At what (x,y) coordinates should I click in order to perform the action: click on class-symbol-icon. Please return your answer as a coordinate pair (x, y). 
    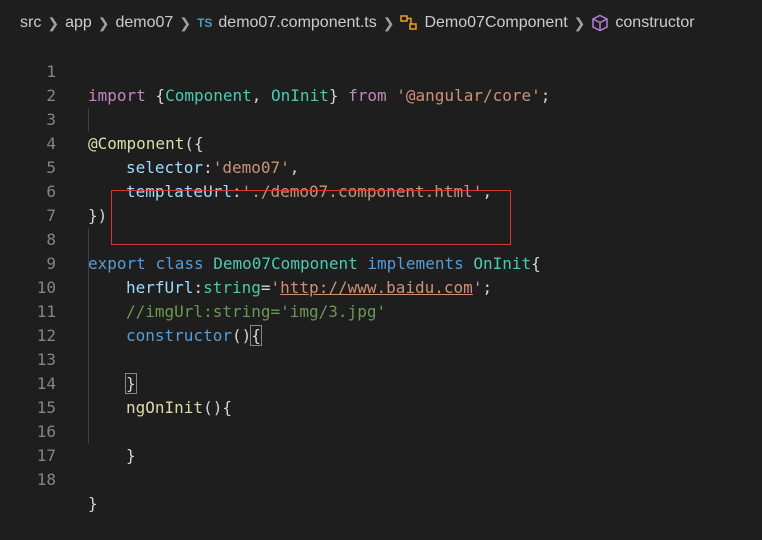
    Looking at the image, I should click on (409, 23).